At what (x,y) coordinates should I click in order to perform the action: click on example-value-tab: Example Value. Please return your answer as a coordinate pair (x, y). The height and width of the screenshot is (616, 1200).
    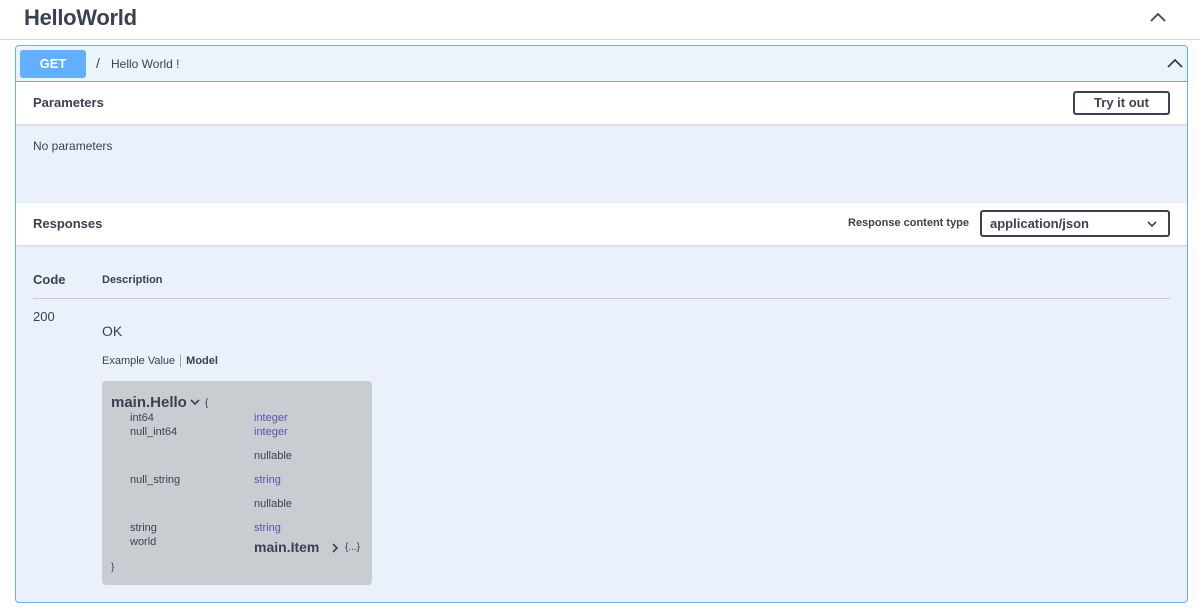
    Looking at the image, I should click on (138, 361).